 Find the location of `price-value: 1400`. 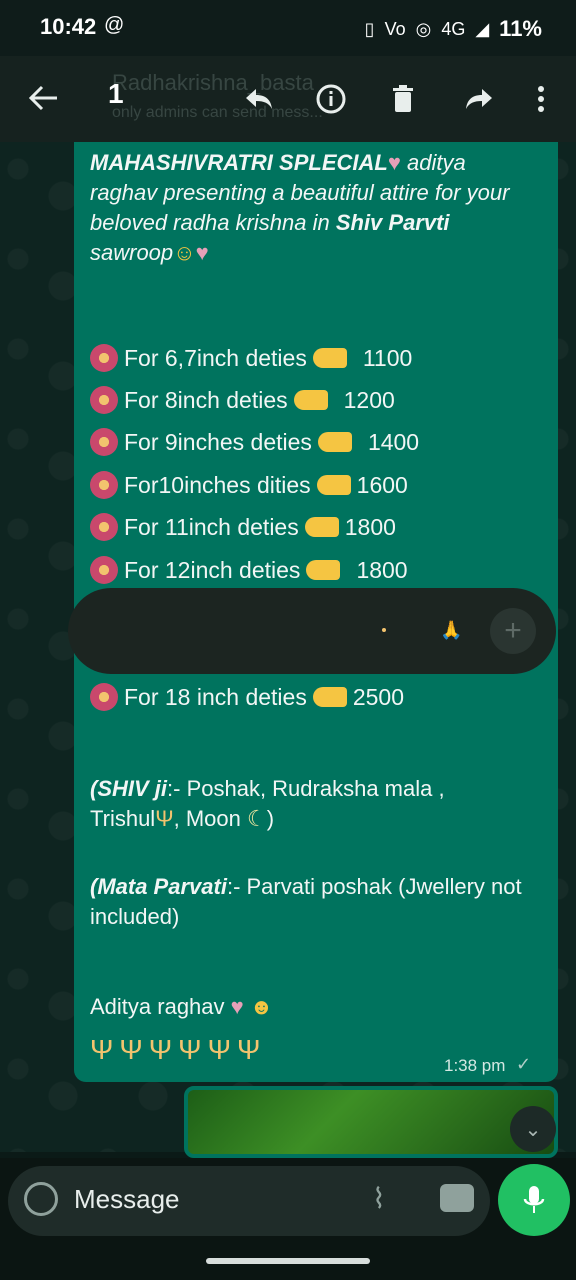

price-value: 1400 is located at coordinates (393, 441).